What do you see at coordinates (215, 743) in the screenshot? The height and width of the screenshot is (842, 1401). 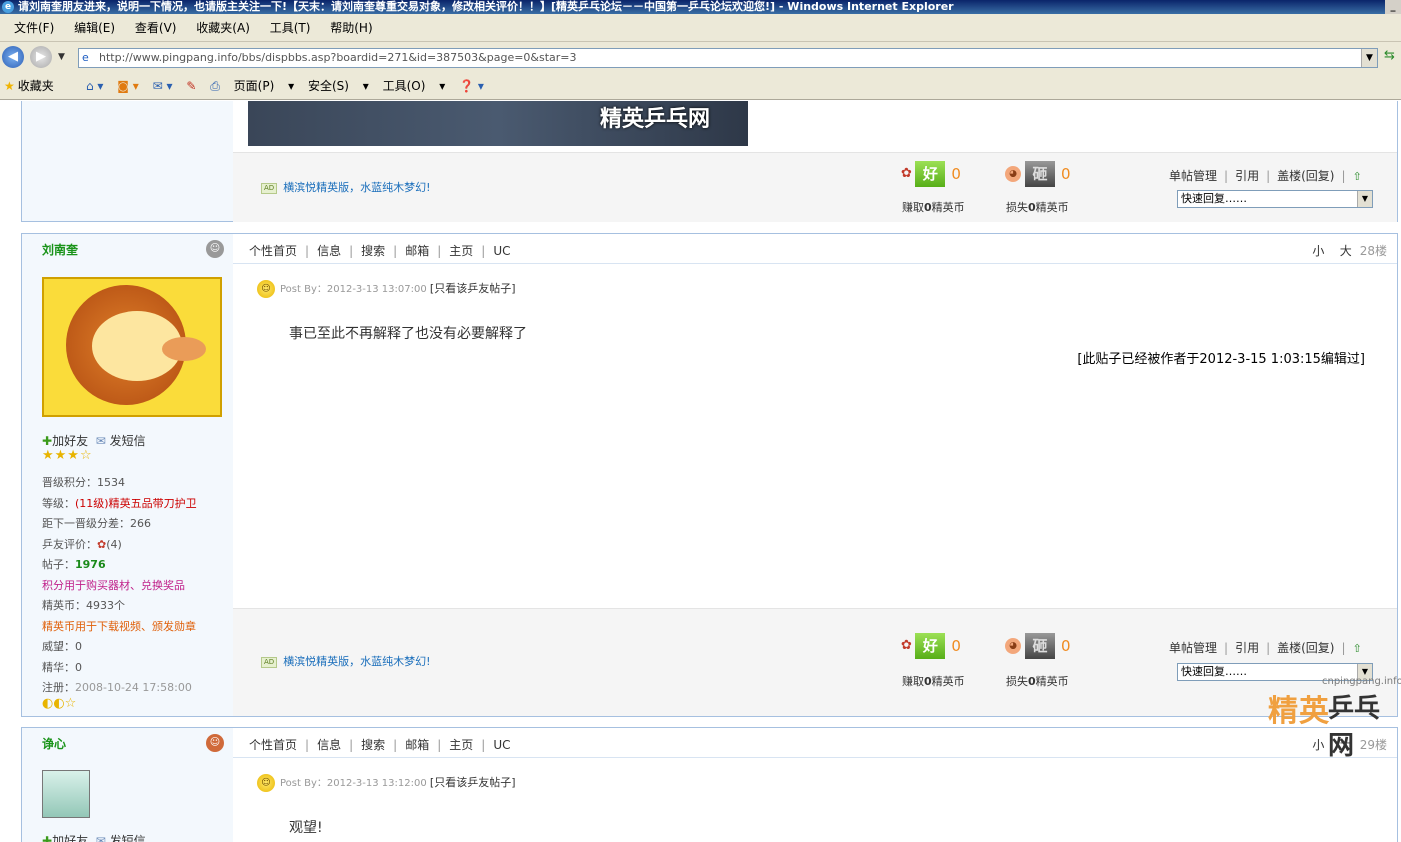 I see `gender-icon: ☺` at bounding box center [215, 743].